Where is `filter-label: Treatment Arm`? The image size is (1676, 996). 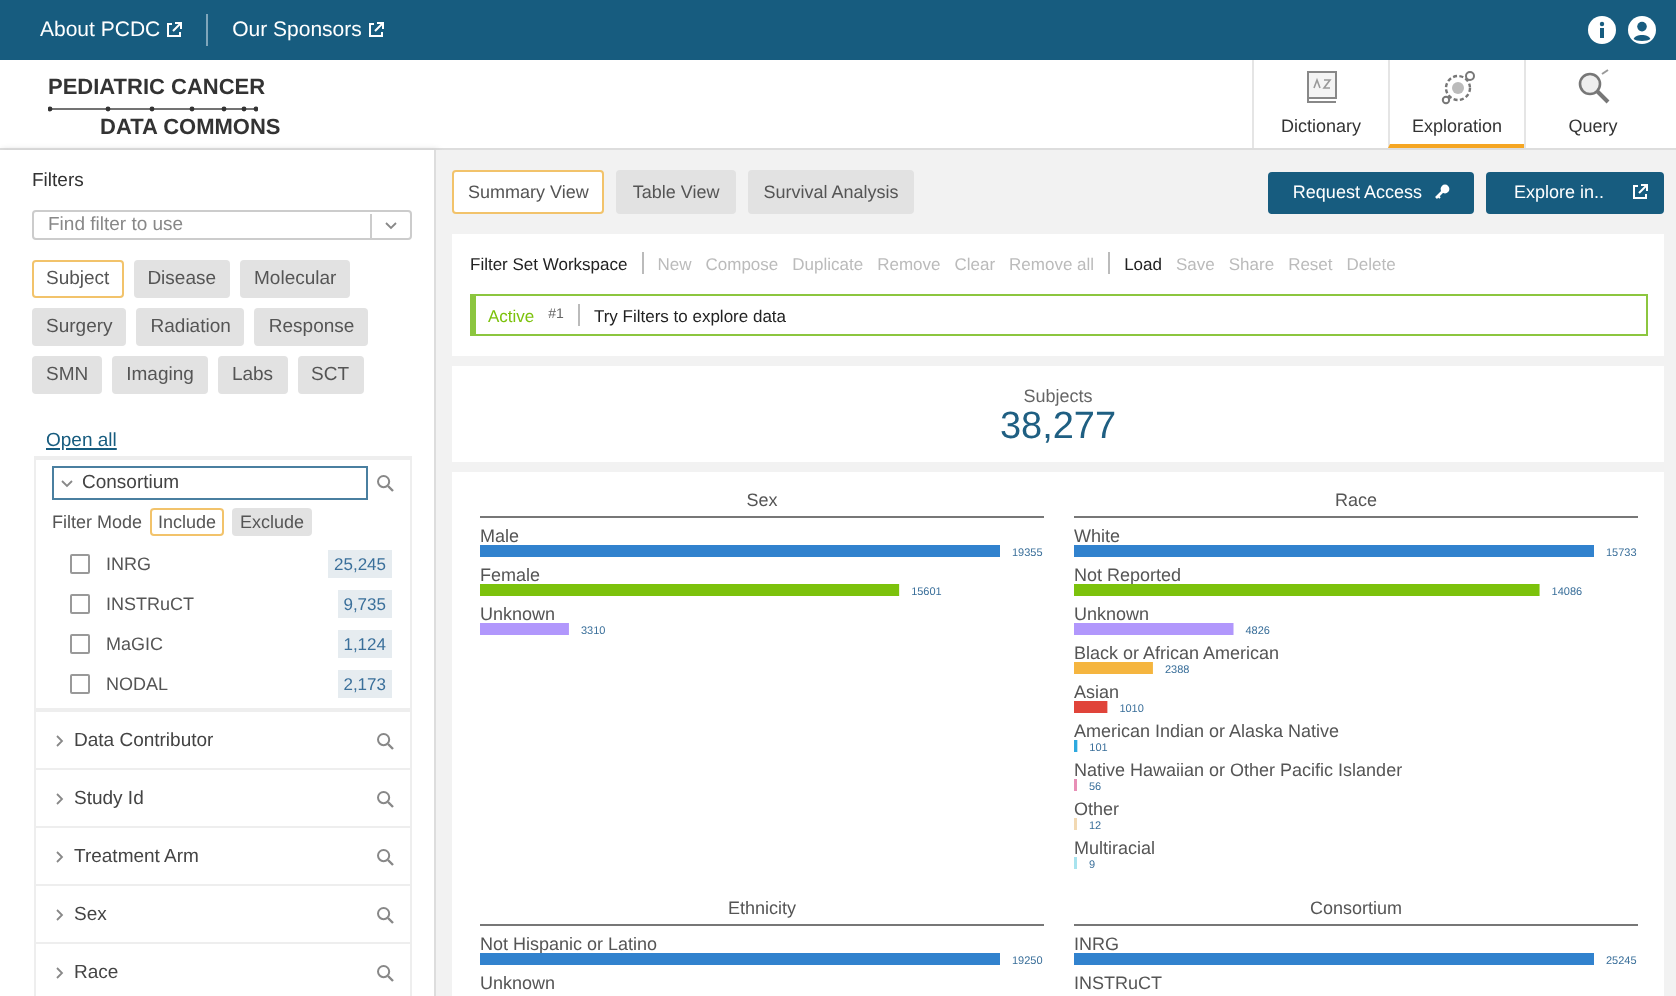 filter-label: Treatment Arm is located at coordinates (221, 856).